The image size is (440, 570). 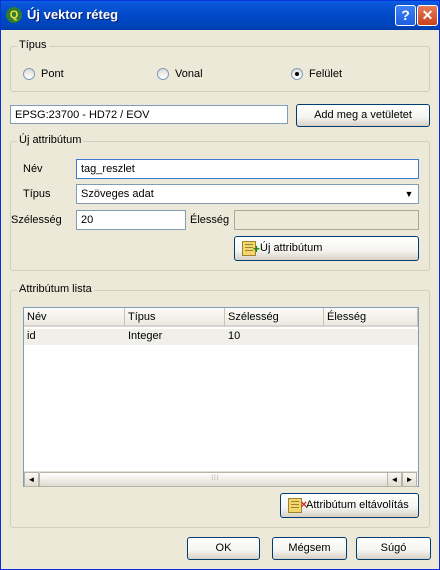 What do you see at coordinates (149, 114) in the screenshot?
I see `crs-field: EPSG:23700 - HD72 / EOV` at bounding box center [149, 114].